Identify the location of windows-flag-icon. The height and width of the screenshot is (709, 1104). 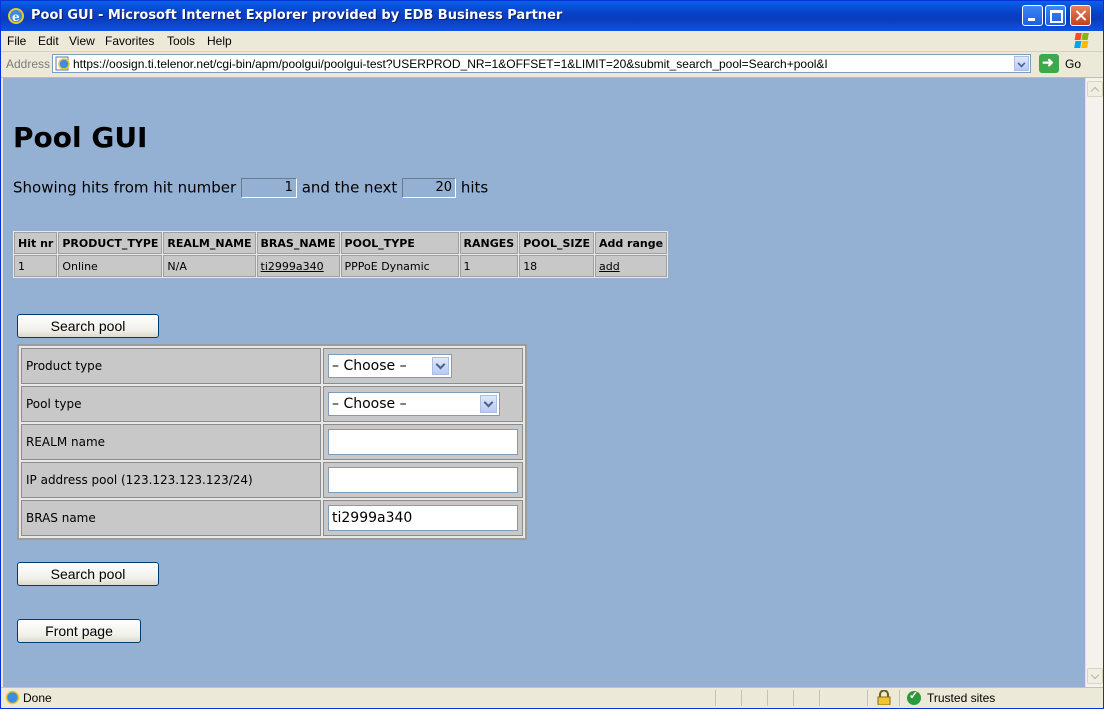
(1081, 40).